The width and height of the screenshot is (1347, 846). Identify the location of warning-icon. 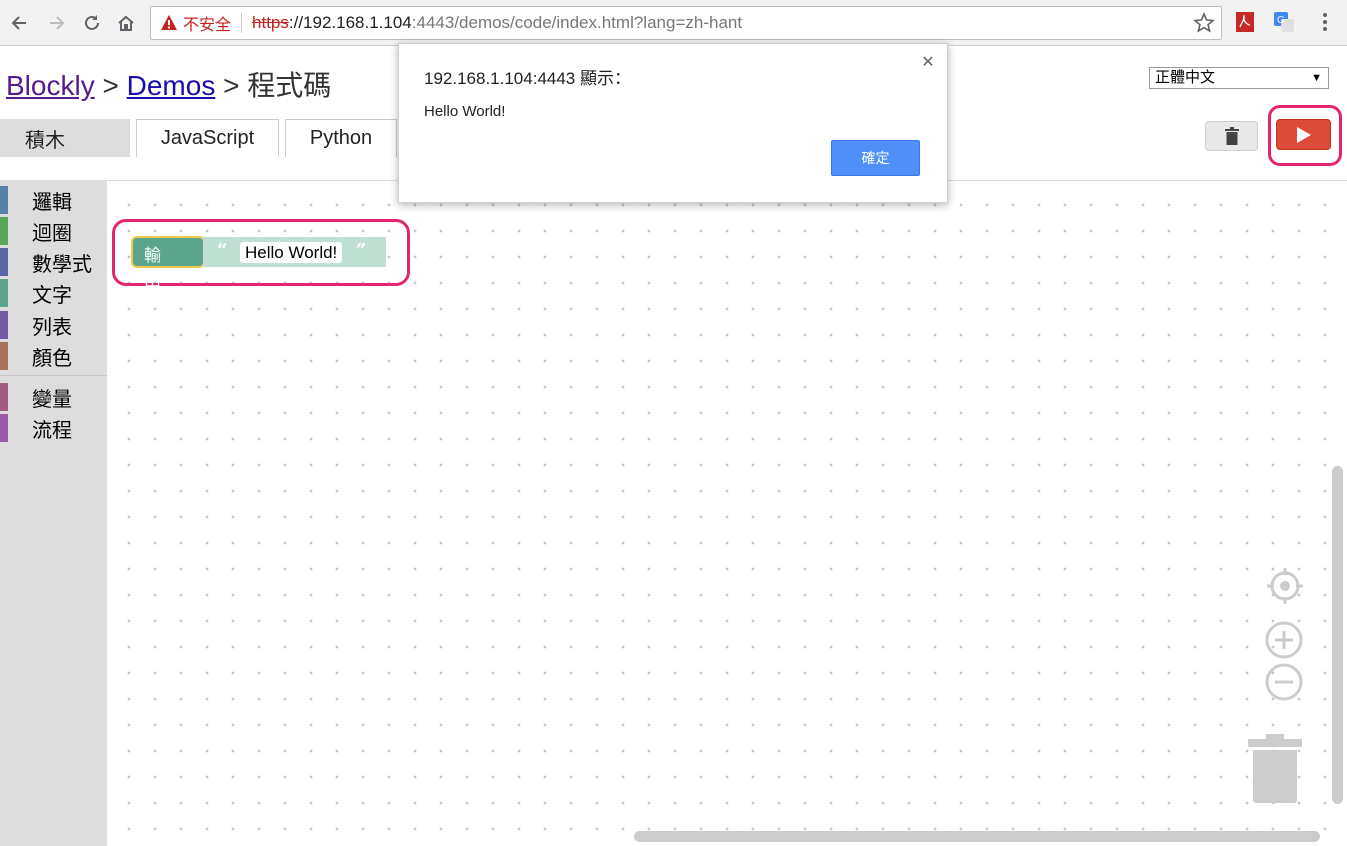
(169, 22).